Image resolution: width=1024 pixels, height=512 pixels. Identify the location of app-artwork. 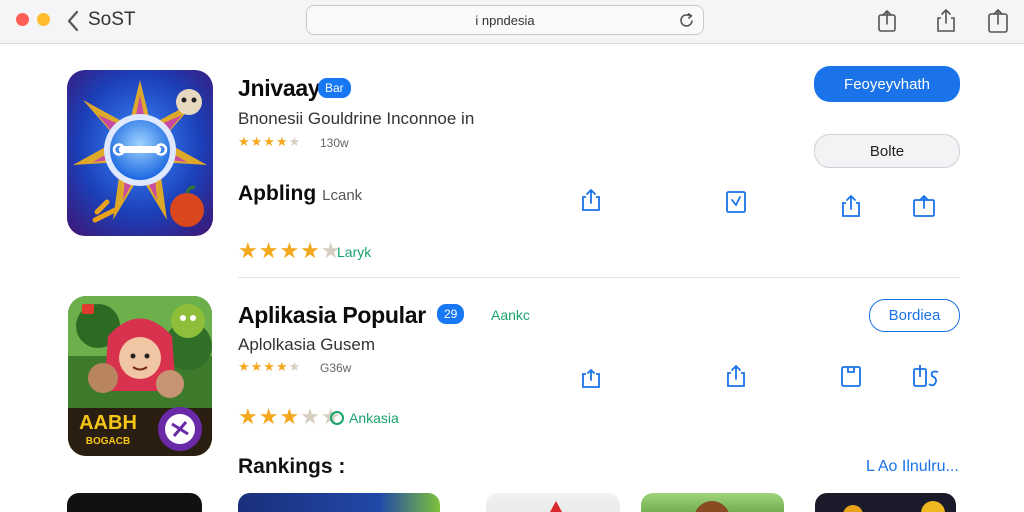
(140, 153).